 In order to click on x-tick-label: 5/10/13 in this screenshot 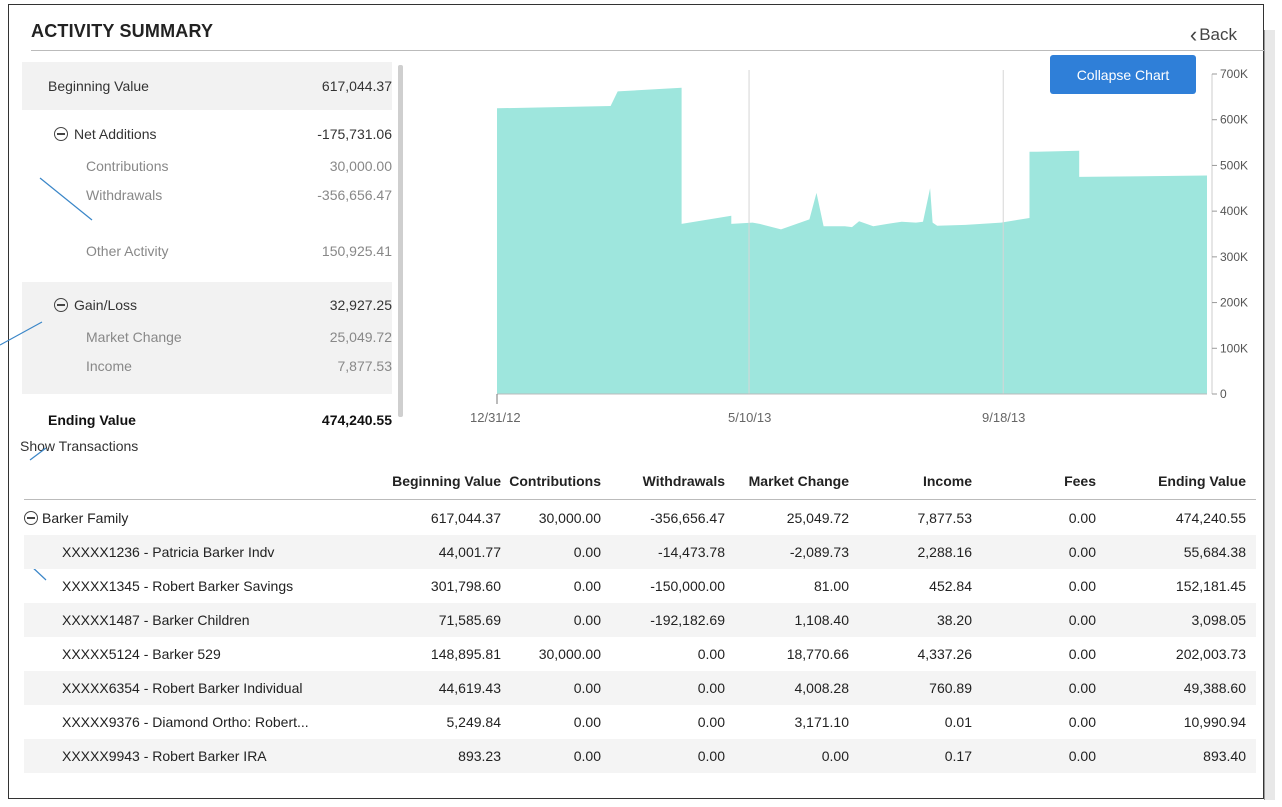, I will do `click(749, 417)`.